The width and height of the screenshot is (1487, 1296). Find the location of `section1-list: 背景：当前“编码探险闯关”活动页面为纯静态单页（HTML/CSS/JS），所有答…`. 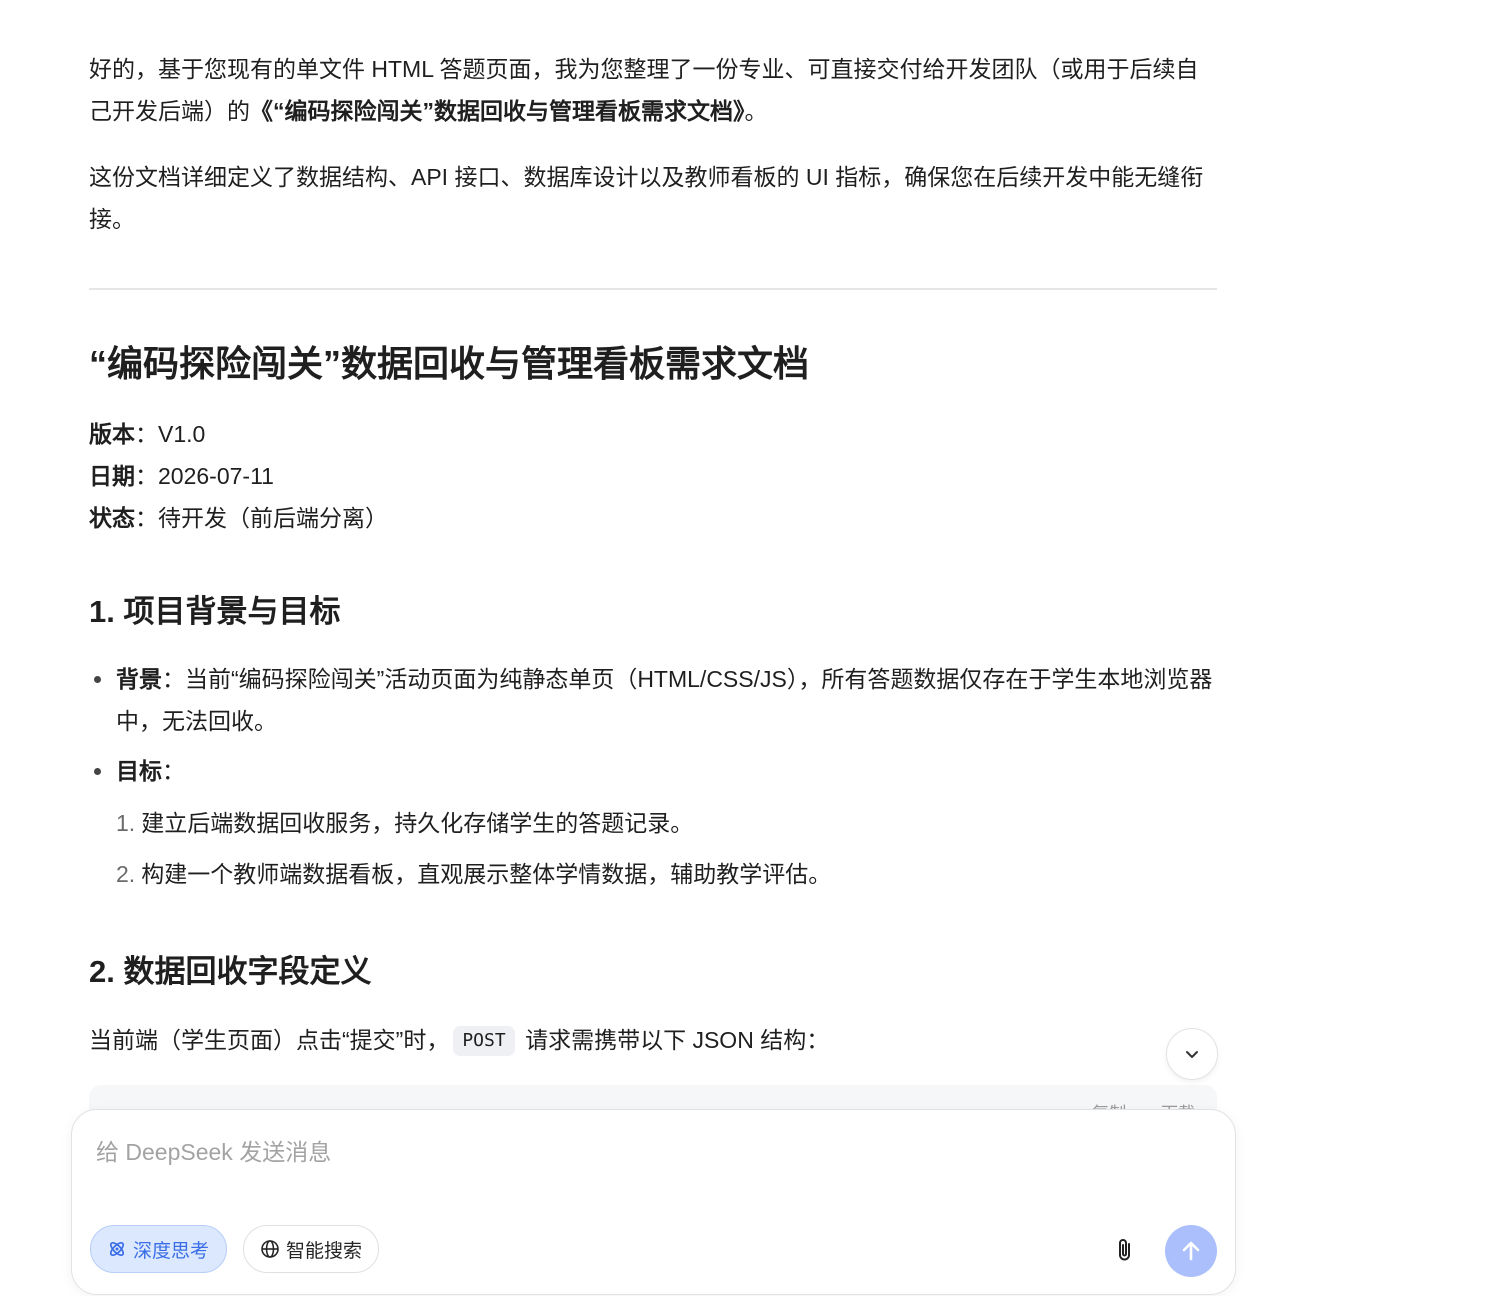

section1-list: 背景：当前“编码探险闯关”活动页面为纯静态单页（HTML/CSS/JS），所有答… is located at coordinates (653, 781).